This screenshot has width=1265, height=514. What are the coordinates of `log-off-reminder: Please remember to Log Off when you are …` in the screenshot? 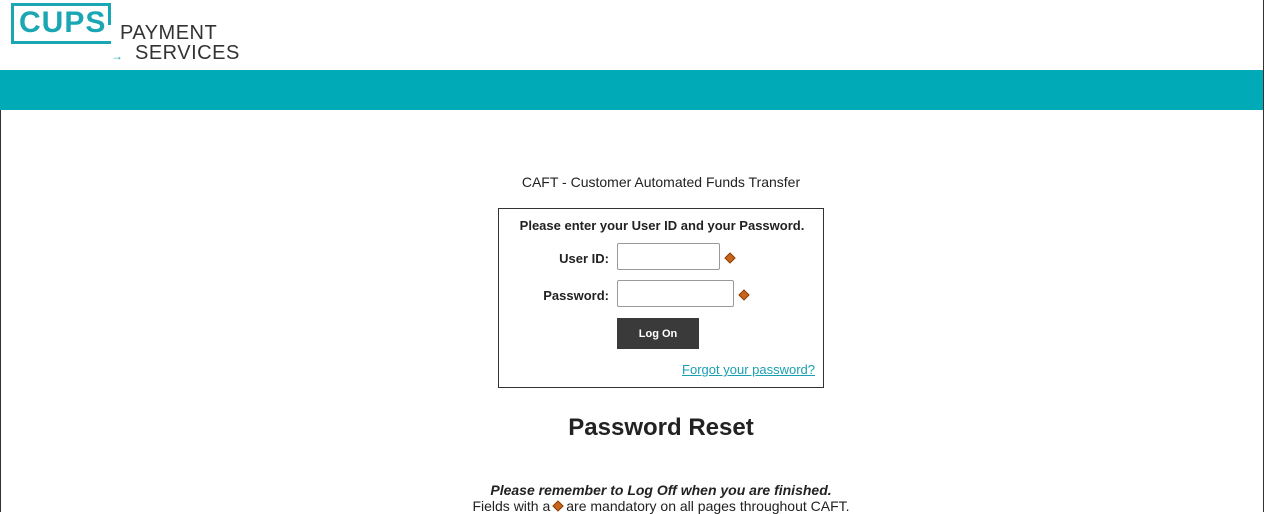 It's located at (661, 490).